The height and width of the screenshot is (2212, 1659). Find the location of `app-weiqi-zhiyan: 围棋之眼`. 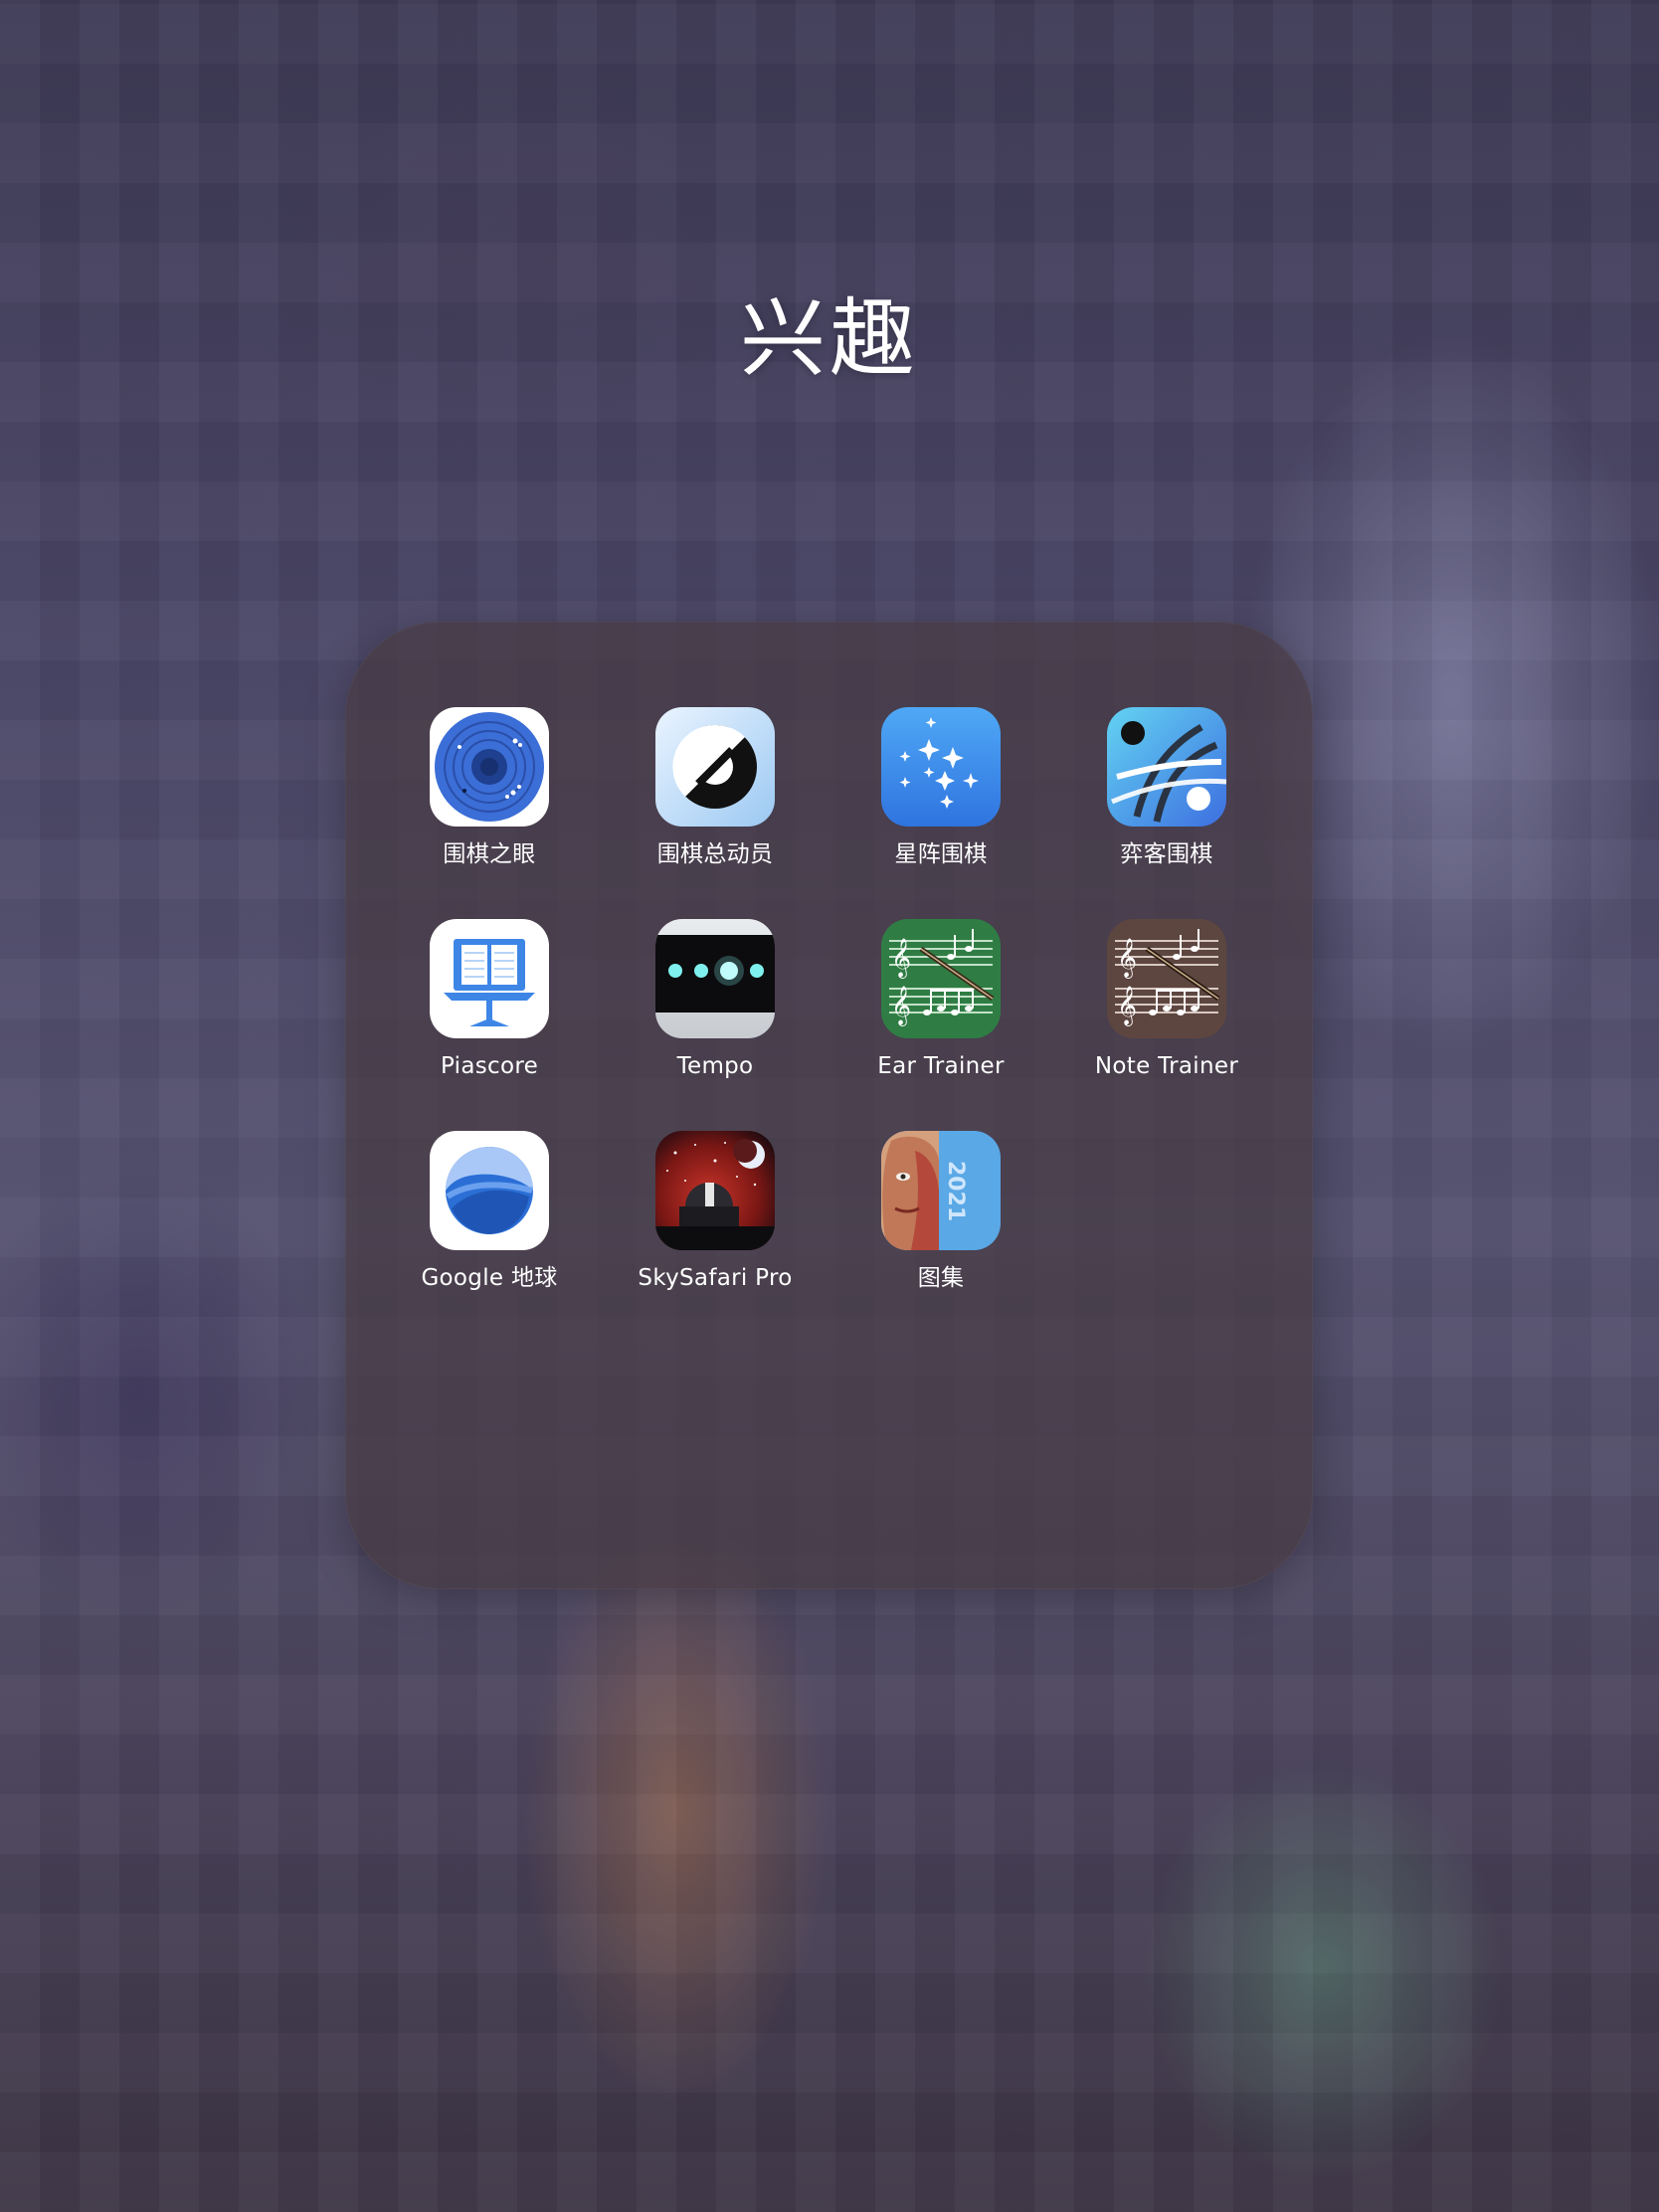

app-weiqi-zhiyan: 围棋之眼 is located at coordinates (489, 801).